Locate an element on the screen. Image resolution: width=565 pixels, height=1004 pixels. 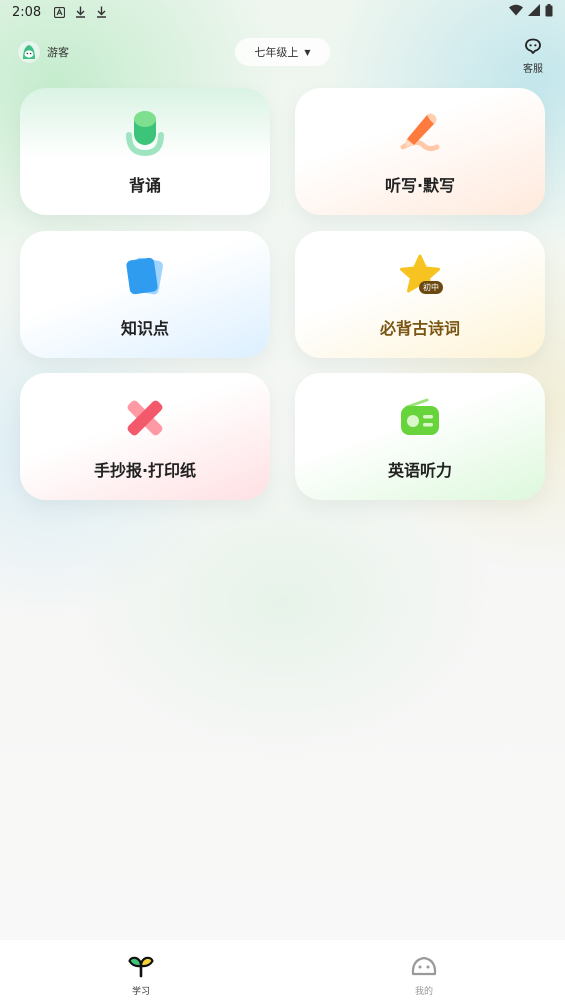
card-english-listening: 英语听力 is located at coordinates (420, 436).